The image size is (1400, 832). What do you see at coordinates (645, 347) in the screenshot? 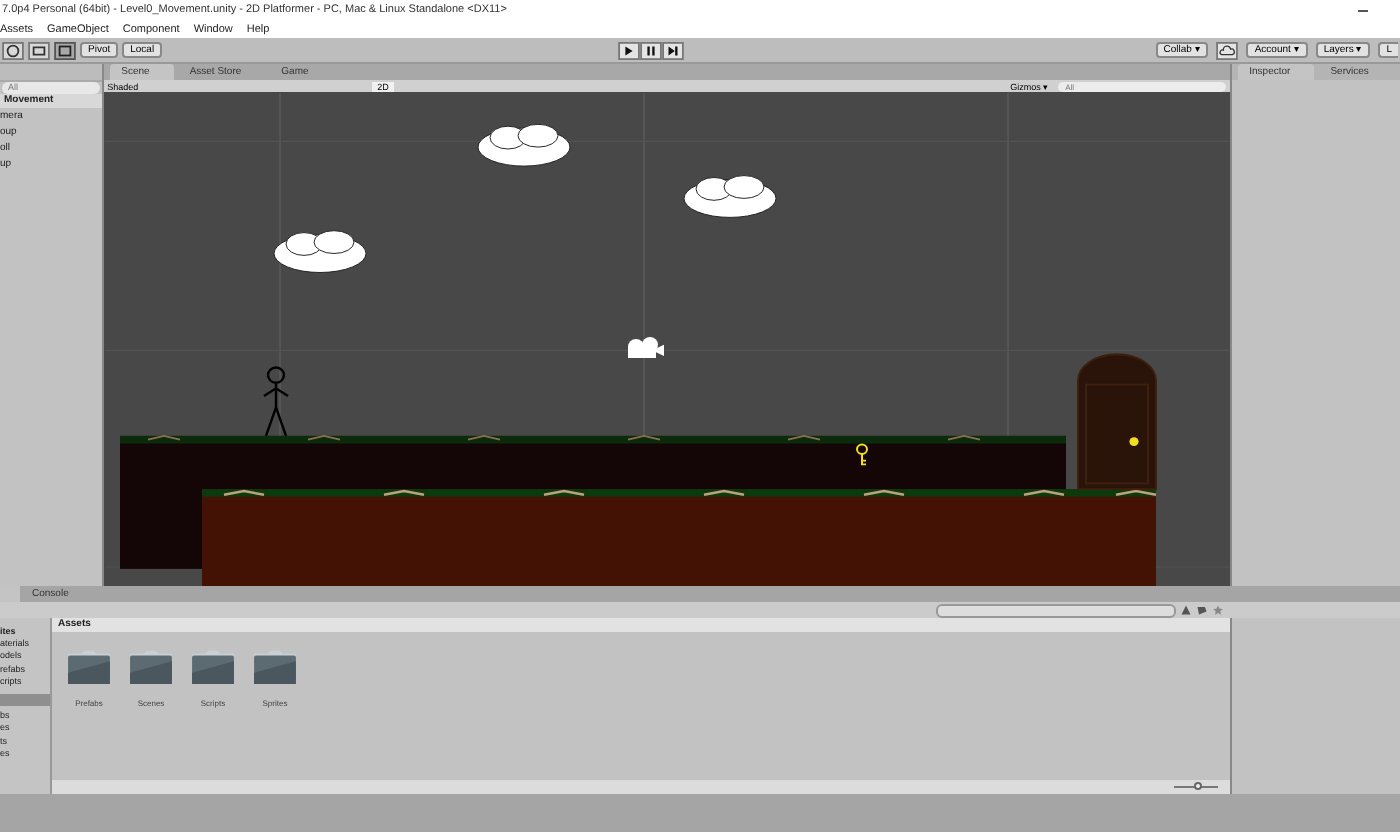
I see `camera-icon` at bounding box center [645, 347].